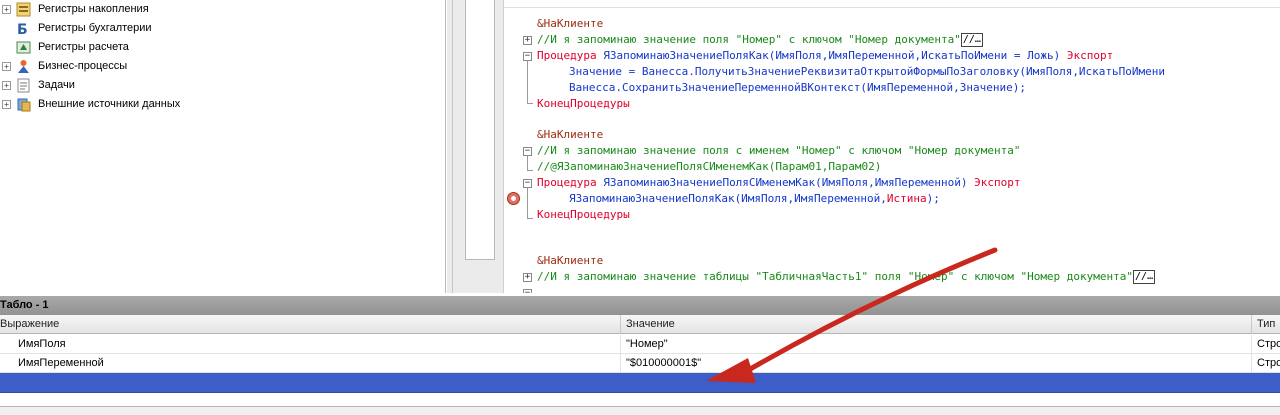  Describe the element at coordinates (23, 47) in the screenshot. I see `calculation-register-icon` at that location.